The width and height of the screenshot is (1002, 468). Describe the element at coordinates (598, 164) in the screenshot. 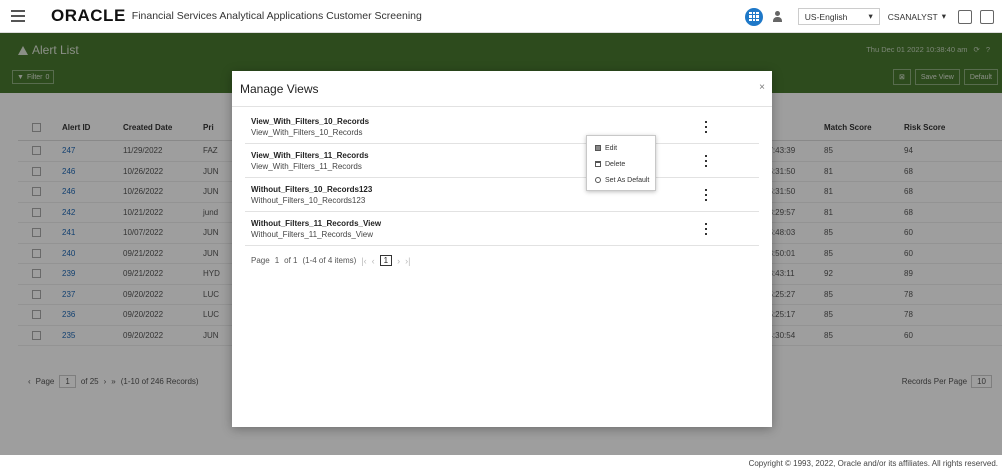

I see `trash-icon` at that location.